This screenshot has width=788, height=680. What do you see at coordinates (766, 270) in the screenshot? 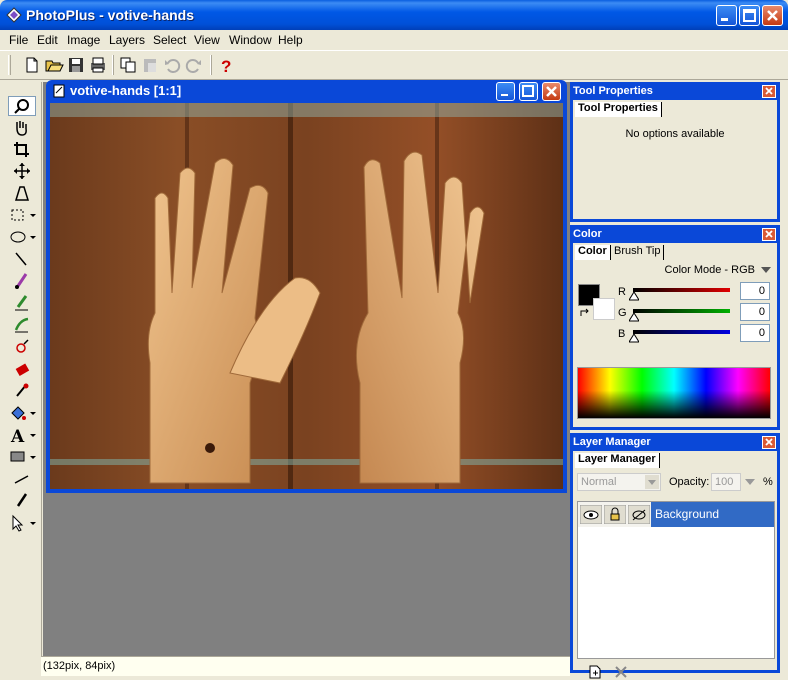
I see `chevron-down-icon` at bounding box center [766, 270].